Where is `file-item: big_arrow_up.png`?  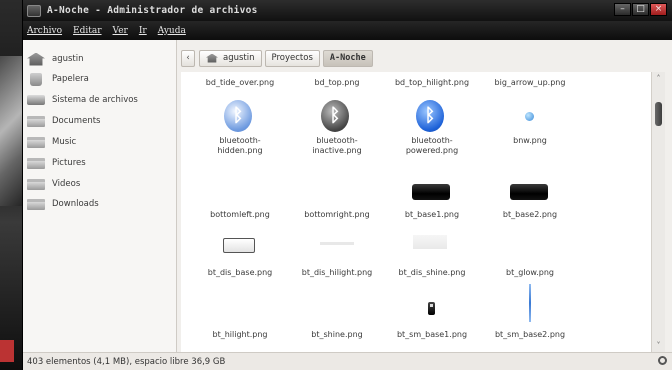
file-item: big_arrow_up.png is located at coordinates (530, 83).